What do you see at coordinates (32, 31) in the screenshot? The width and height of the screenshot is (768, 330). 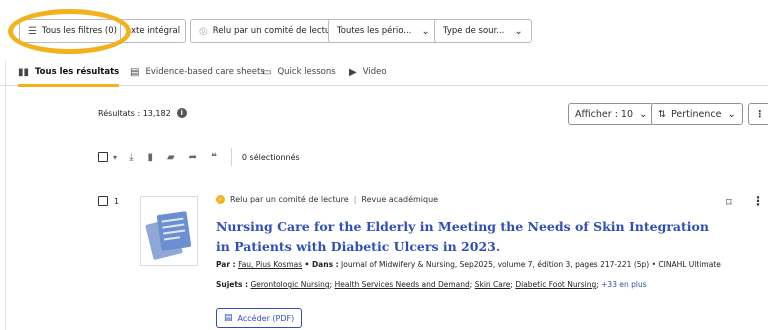 I see `filter-icon: ☰` at bounding box center [32, 31].